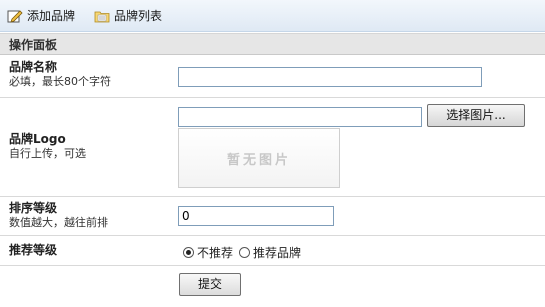 The image size is (545, 307). What do you see at coordinates (60, 81) in the screenshot?
I see `brand-name-hint: 必填，最长80个字符` at bounding box center [60, 81].